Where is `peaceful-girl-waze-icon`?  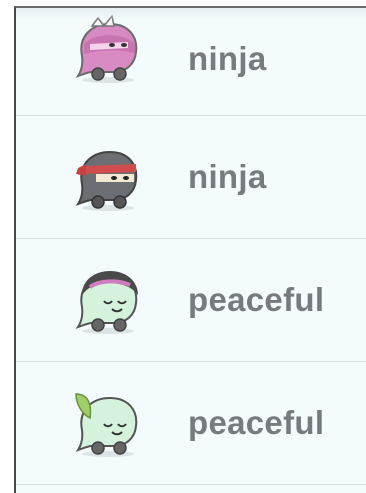 peaceful-girl-waze-icon is located at coordinates (106, 302).